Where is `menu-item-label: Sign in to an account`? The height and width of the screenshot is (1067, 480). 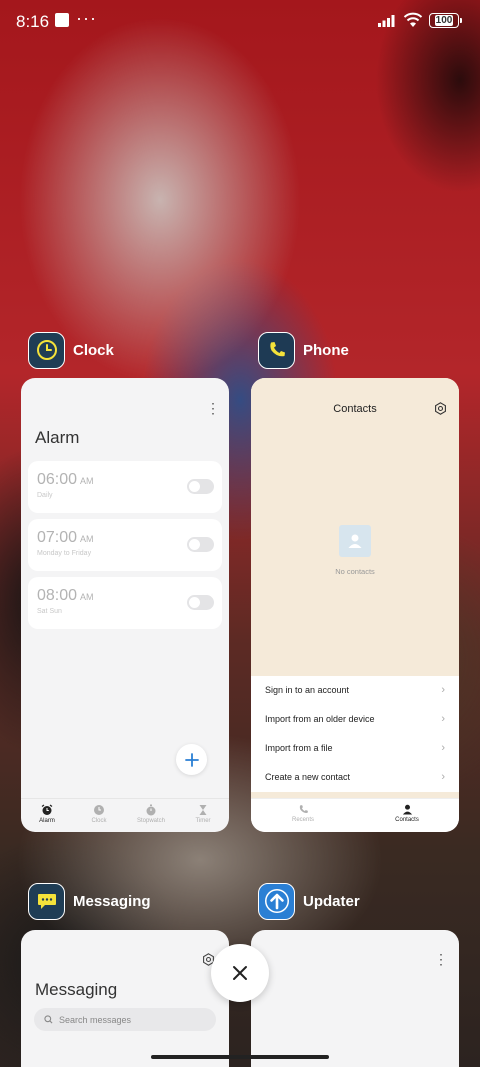 menu-item-label: Sign in to an account is located at coordinates (307, 690).